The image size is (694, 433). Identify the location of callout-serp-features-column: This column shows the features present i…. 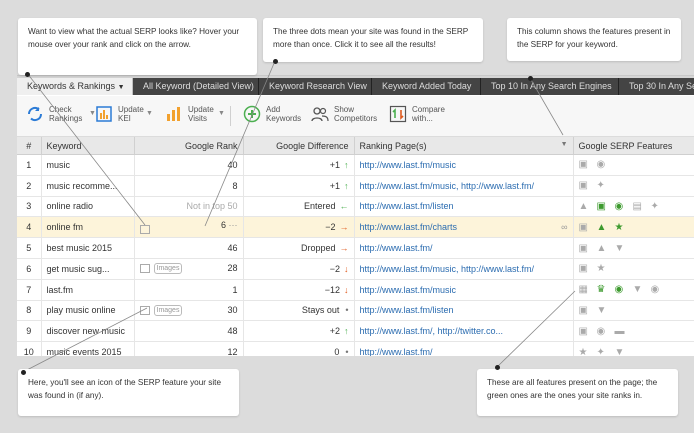
(594, 39).